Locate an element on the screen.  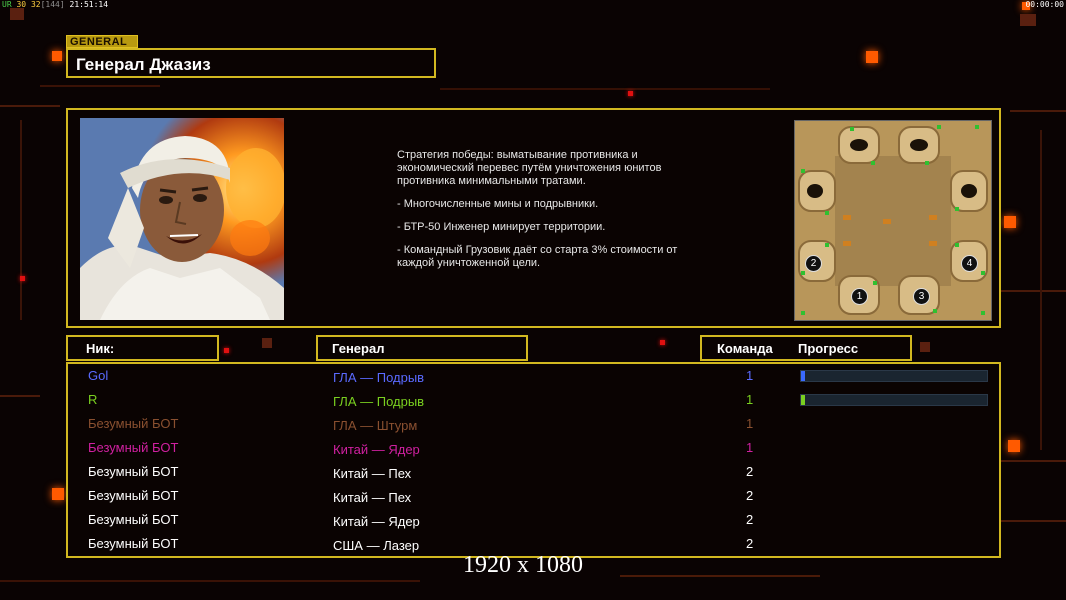
game-timer: 00:00:00 is located at coordinates (1044, 4).